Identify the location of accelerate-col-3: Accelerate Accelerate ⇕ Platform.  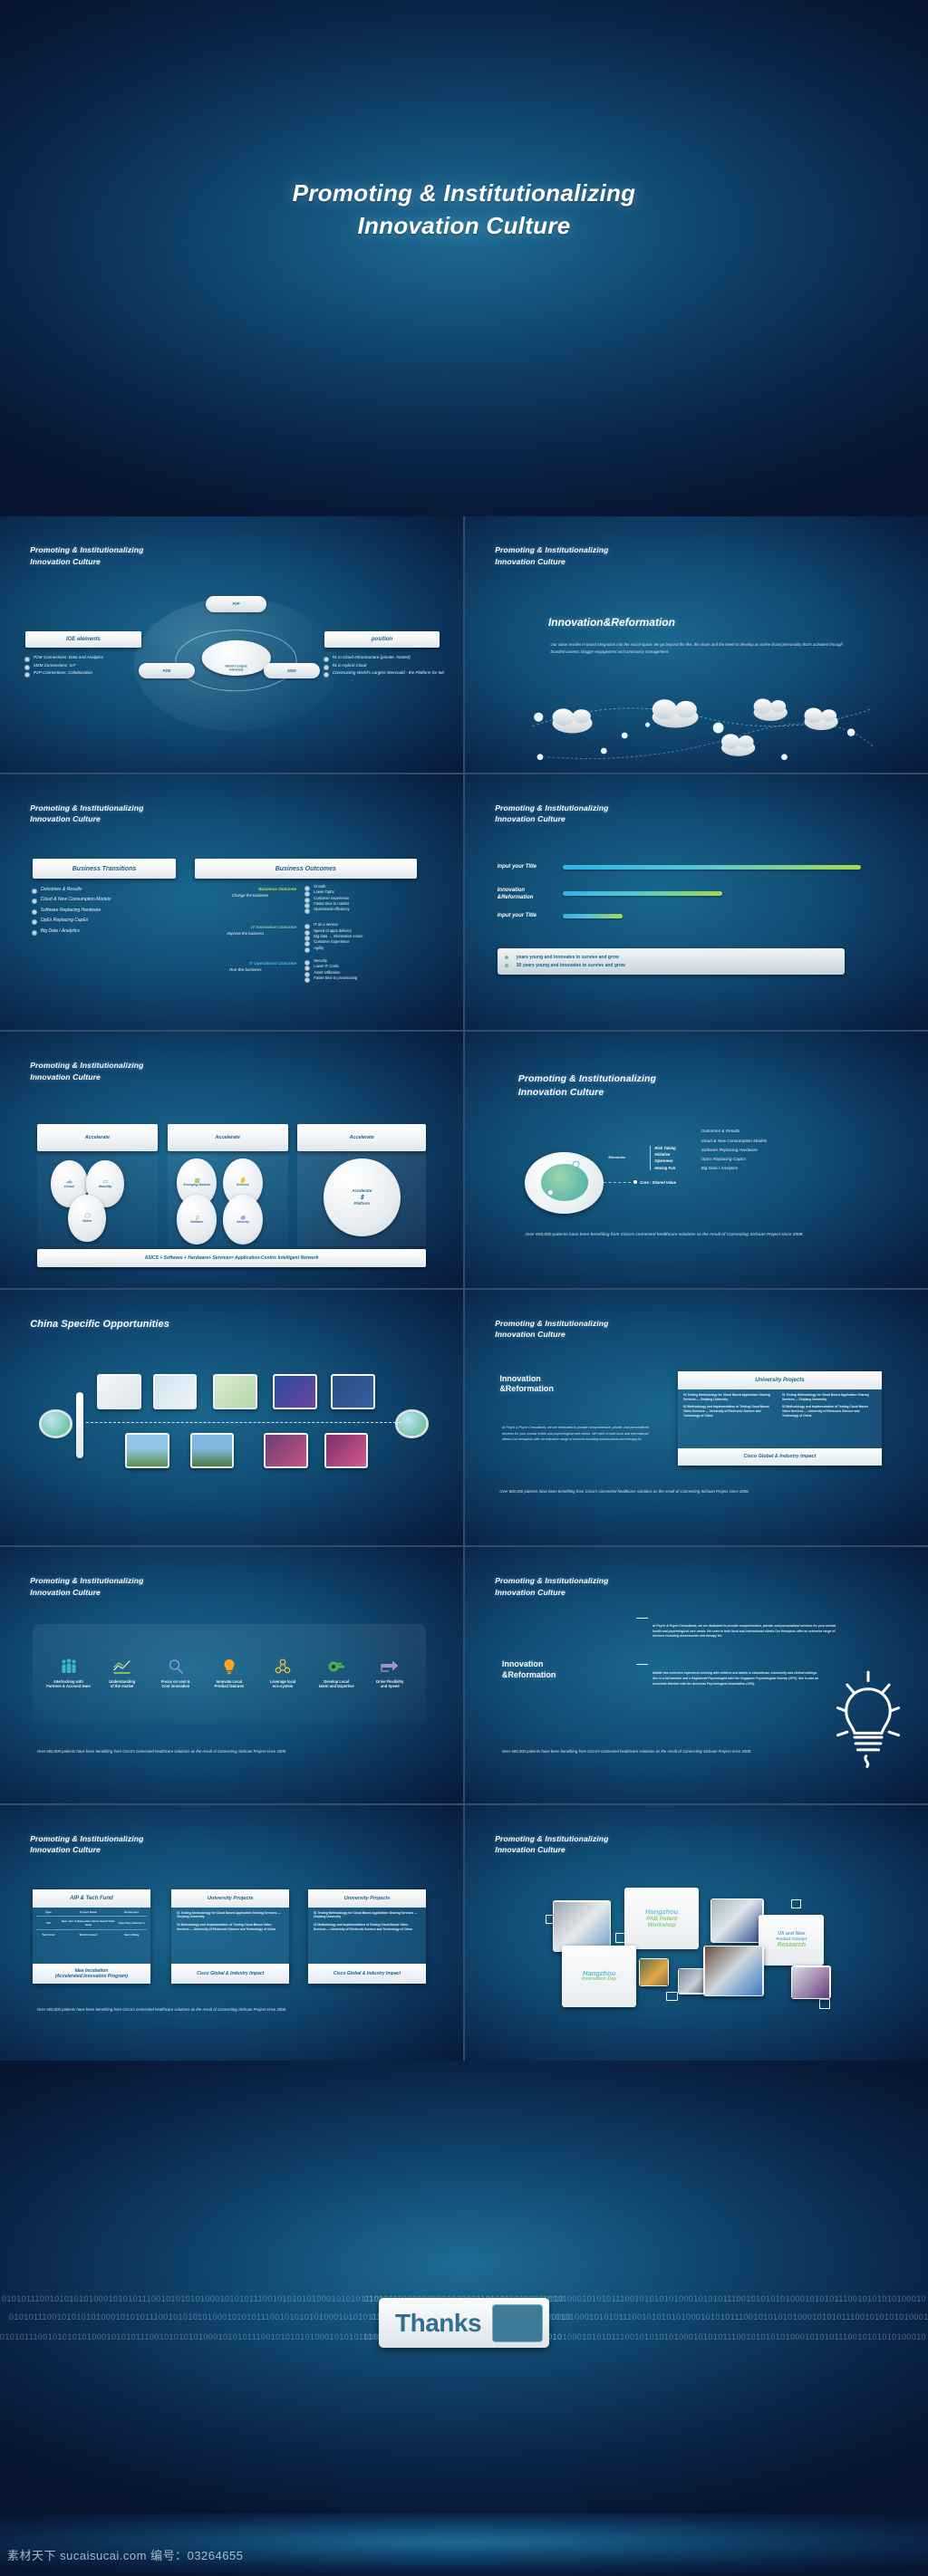
(362, 1185).